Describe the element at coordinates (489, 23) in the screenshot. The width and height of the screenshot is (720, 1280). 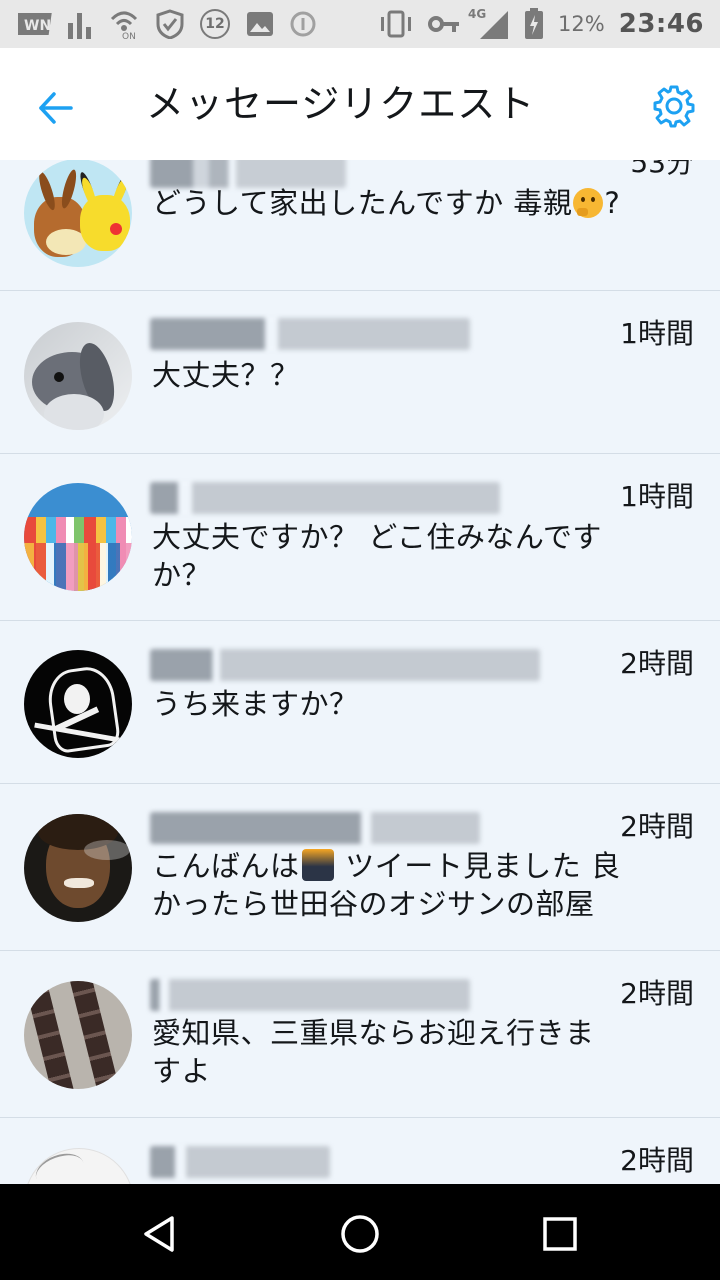
I see `cellular-icon: 4G` at that location.